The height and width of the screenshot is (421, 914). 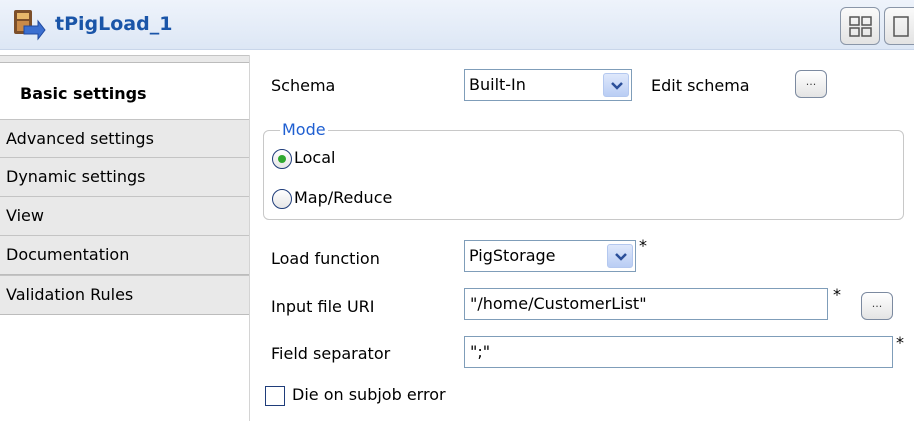 I want to click on layout-view-button, so click(x=860, y=26).